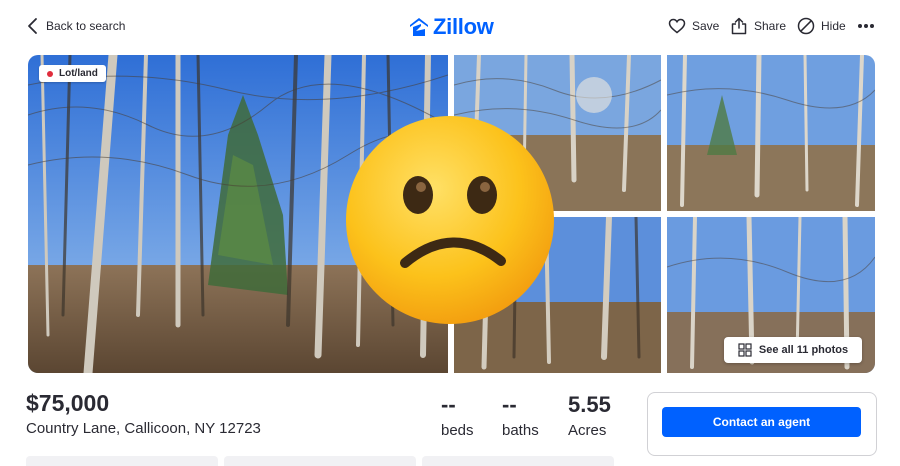 This screenshot has height=466, width=900. What do you see at coordinates (745, 350) in the screenshot?
I see `grid-icon` at bounding box center [745, 350].